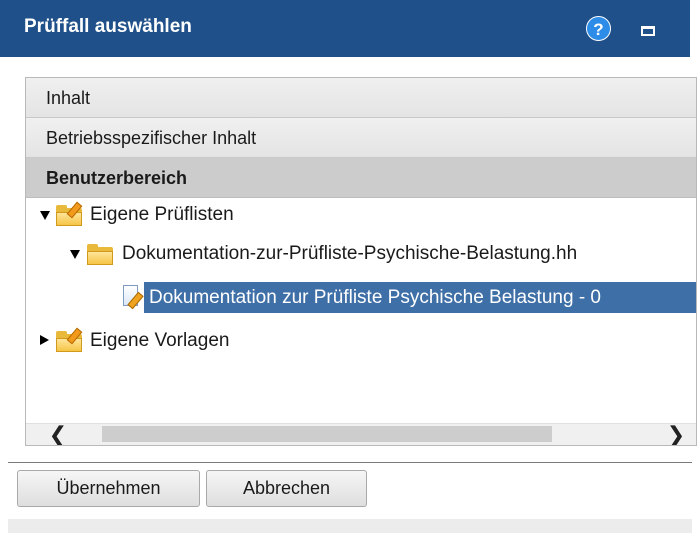 This screenshot has height=533, width=698. I want to click on horizontal-scrollbar: ❮ ❯, so click(361, 434).